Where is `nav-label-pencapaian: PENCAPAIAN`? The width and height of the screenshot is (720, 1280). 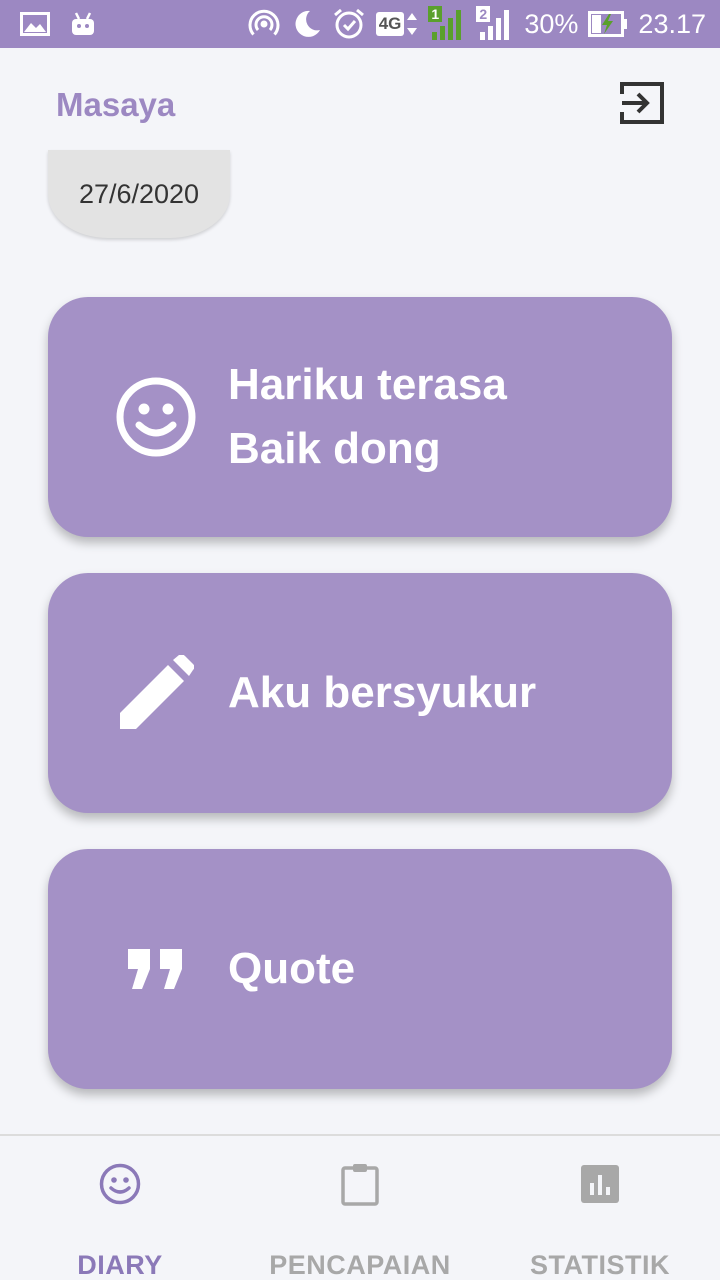 nav-label-pencapaian: PENCAPAIAN is located at coordinates (360, 1265).